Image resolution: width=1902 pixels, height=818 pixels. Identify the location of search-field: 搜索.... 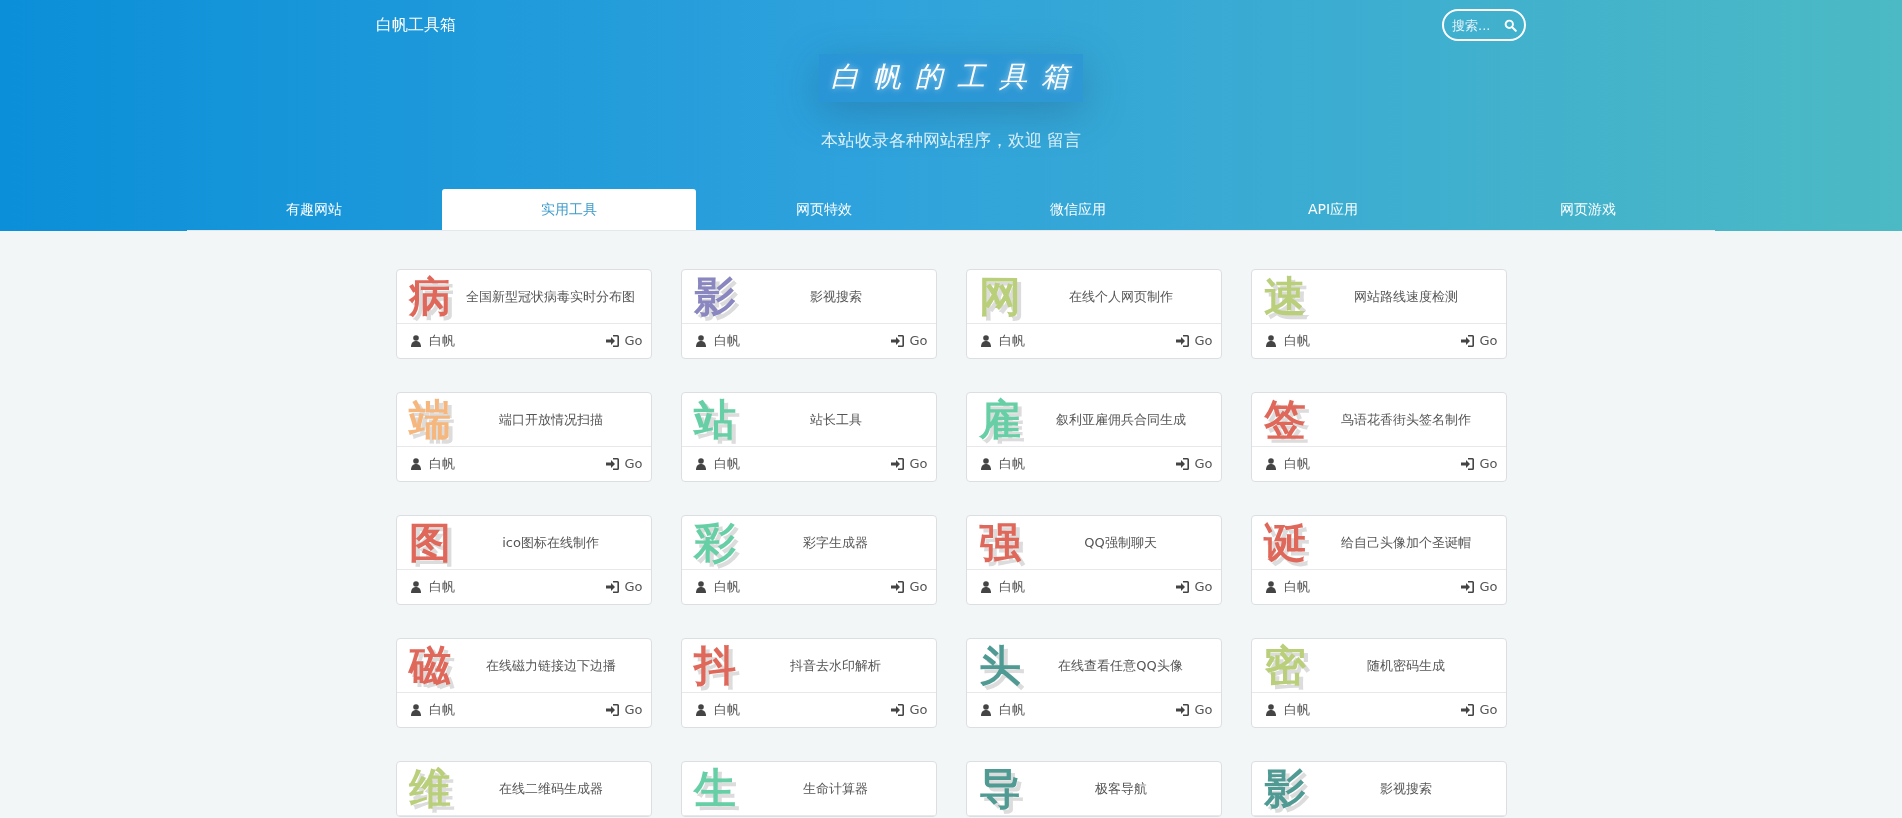
(1484, 25).